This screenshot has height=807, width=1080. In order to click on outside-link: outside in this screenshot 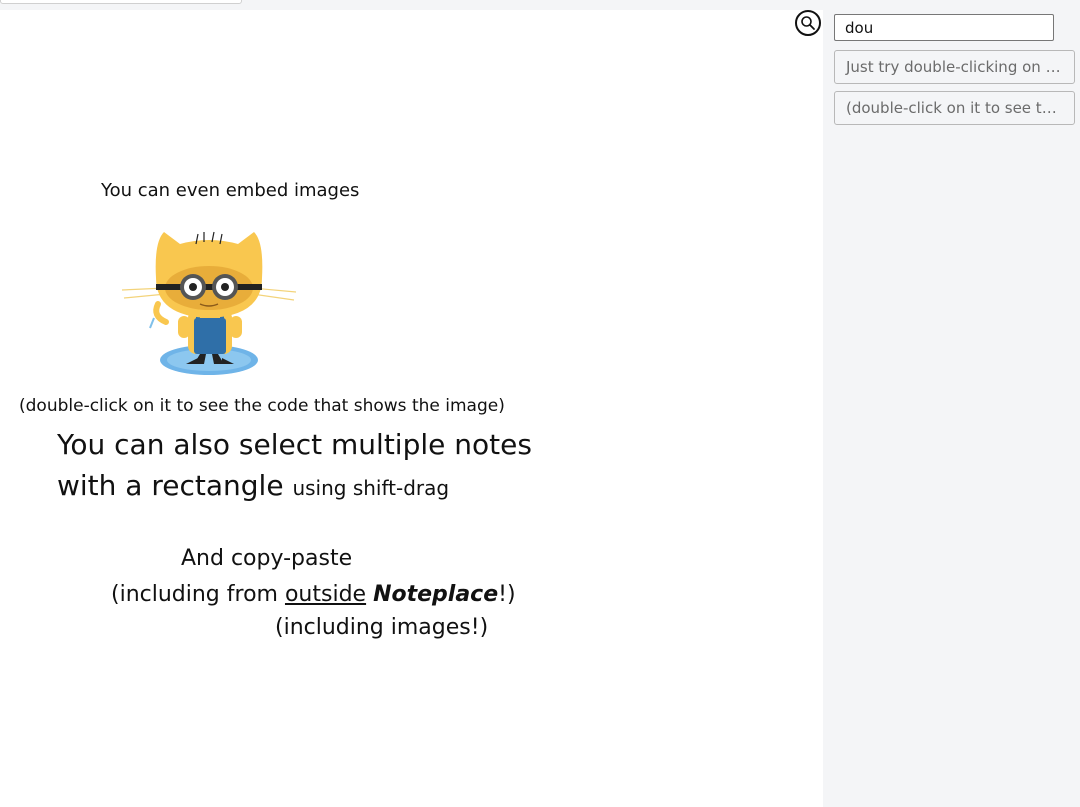, I will do `click(325, 594)`.